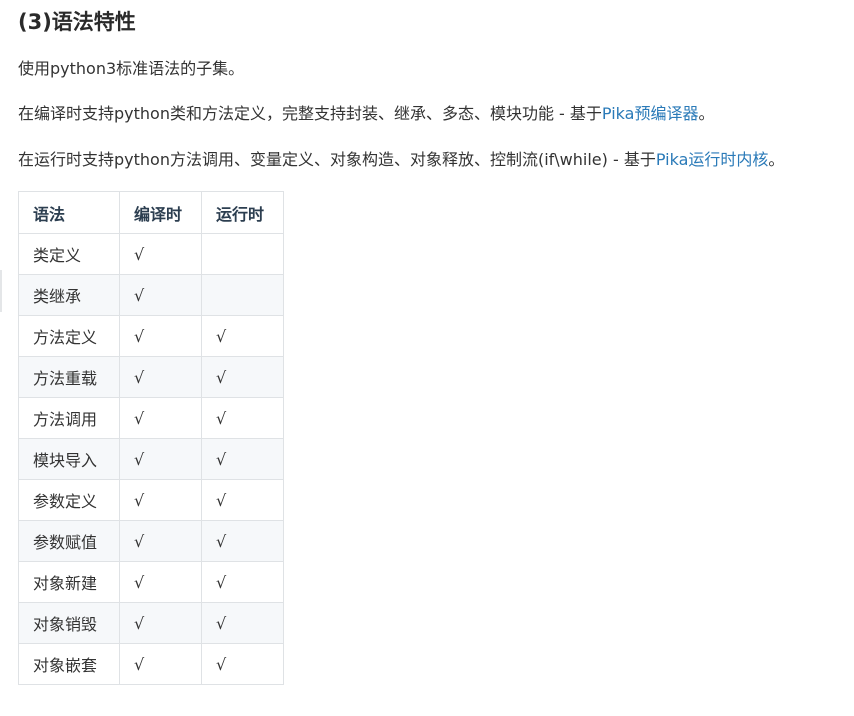 Image resolution: width=854 pixels, height=716 pixels. I want to click on paragraph-intro: 使用python3标准语法的子集。, so click(131, 69).